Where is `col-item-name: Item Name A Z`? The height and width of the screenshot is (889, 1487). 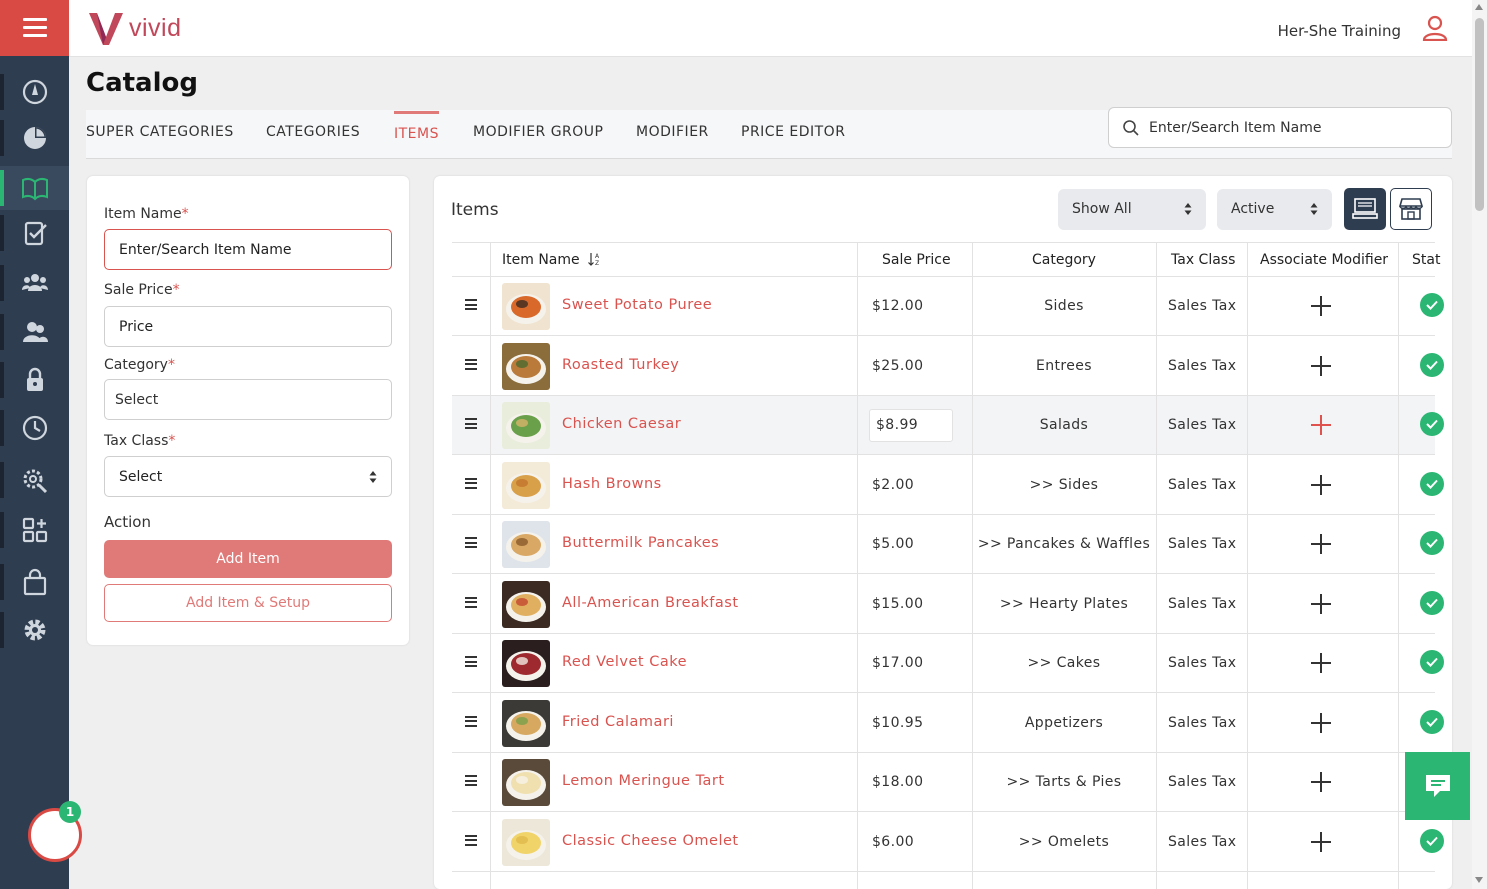 col-item-name: Item Name A Z is located at coordinates (552, 260).